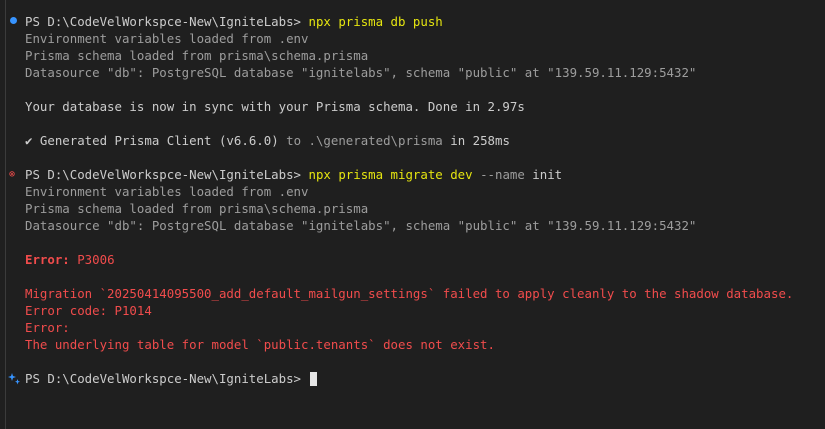 Image resolution: width=825 pixels, height=429 pixels. I want to click on error-code: P3006, so click(92, 259).